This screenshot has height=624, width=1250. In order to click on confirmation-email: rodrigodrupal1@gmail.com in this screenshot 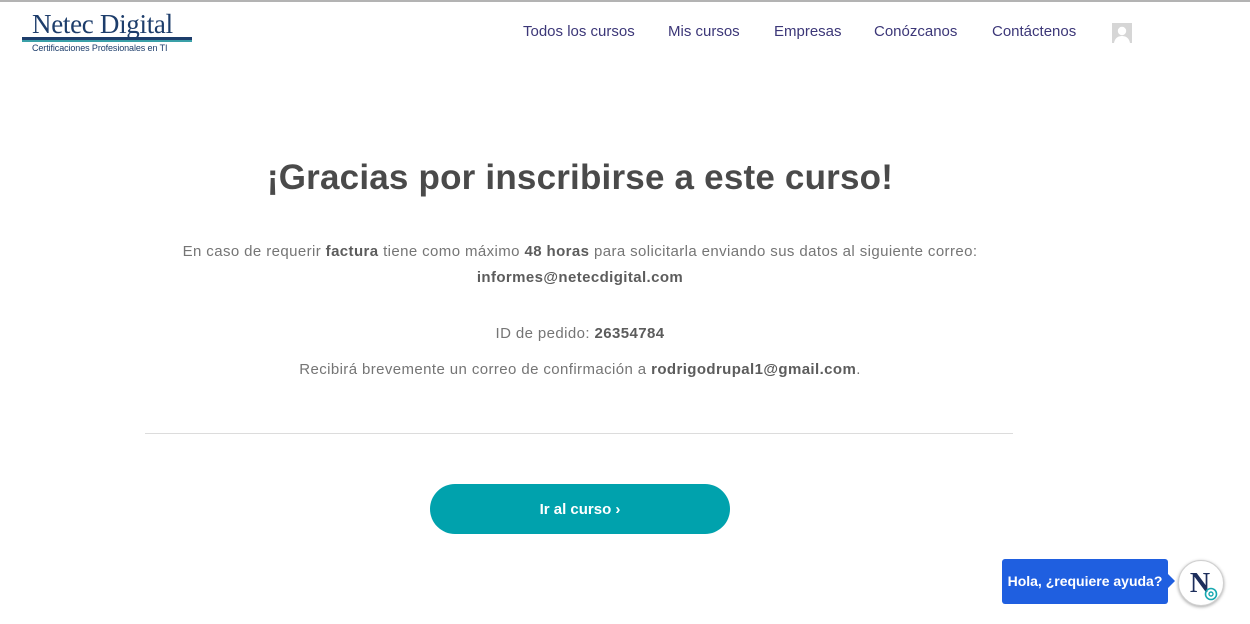, I will do `click(754, 369)`.